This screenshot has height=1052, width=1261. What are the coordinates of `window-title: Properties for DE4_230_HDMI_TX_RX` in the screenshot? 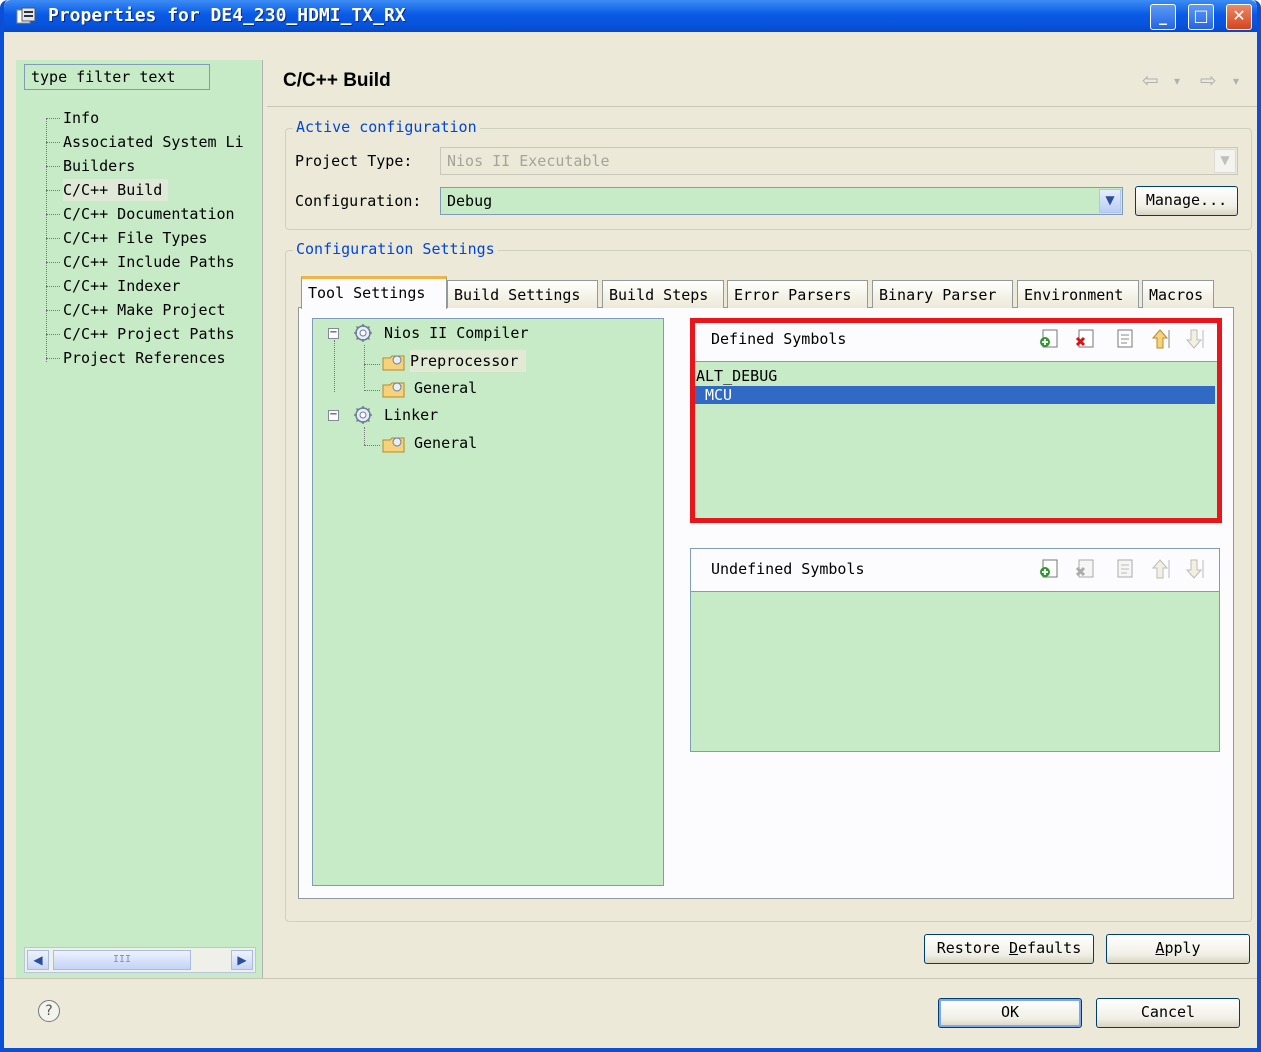 It's located at (227, 15).